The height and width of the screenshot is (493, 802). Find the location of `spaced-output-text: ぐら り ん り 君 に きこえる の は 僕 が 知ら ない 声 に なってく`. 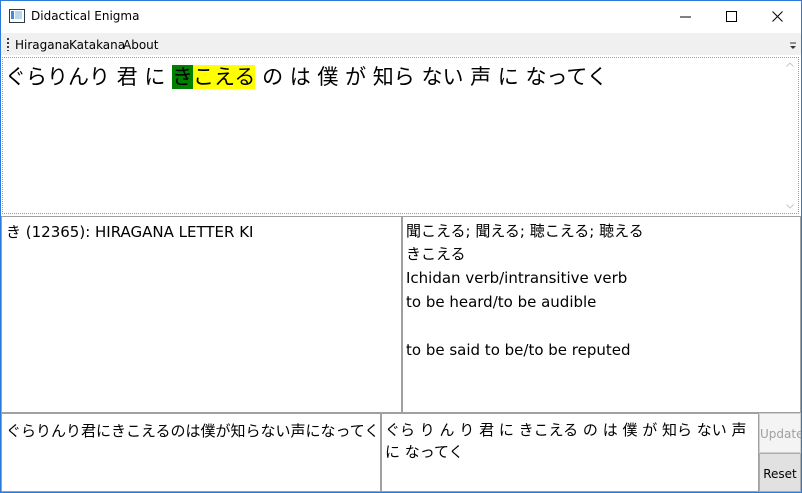

spaced-output-text: ぐら り ん り 君 に きこえる の は 僕 が 知ら ない 声 に なってく is located at coordinates (566, 441).